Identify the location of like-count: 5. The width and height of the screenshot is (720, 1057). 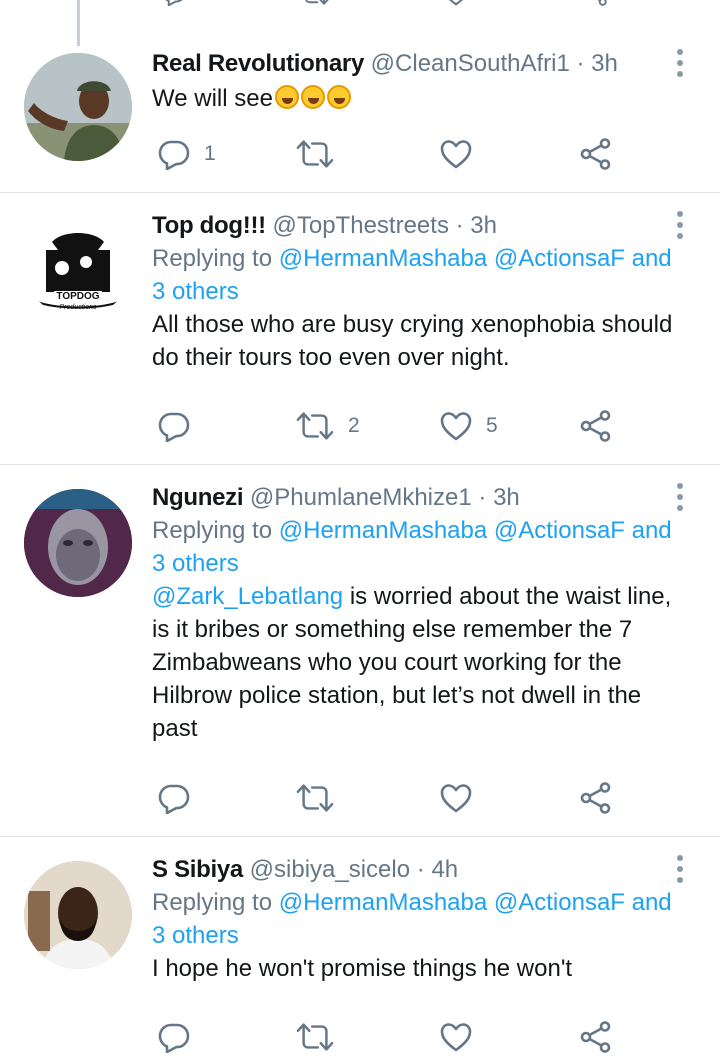
(492, 425).